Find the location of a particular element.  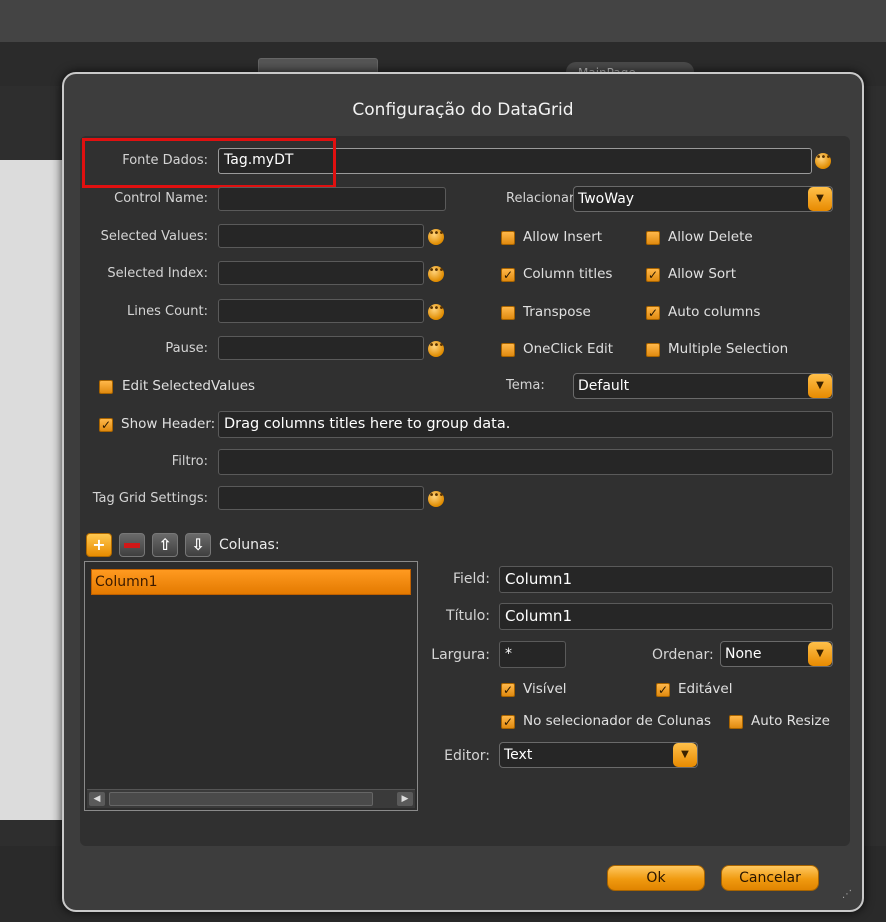

auto-columns-checkbox: ✓ is located at coordinates (653, 313).